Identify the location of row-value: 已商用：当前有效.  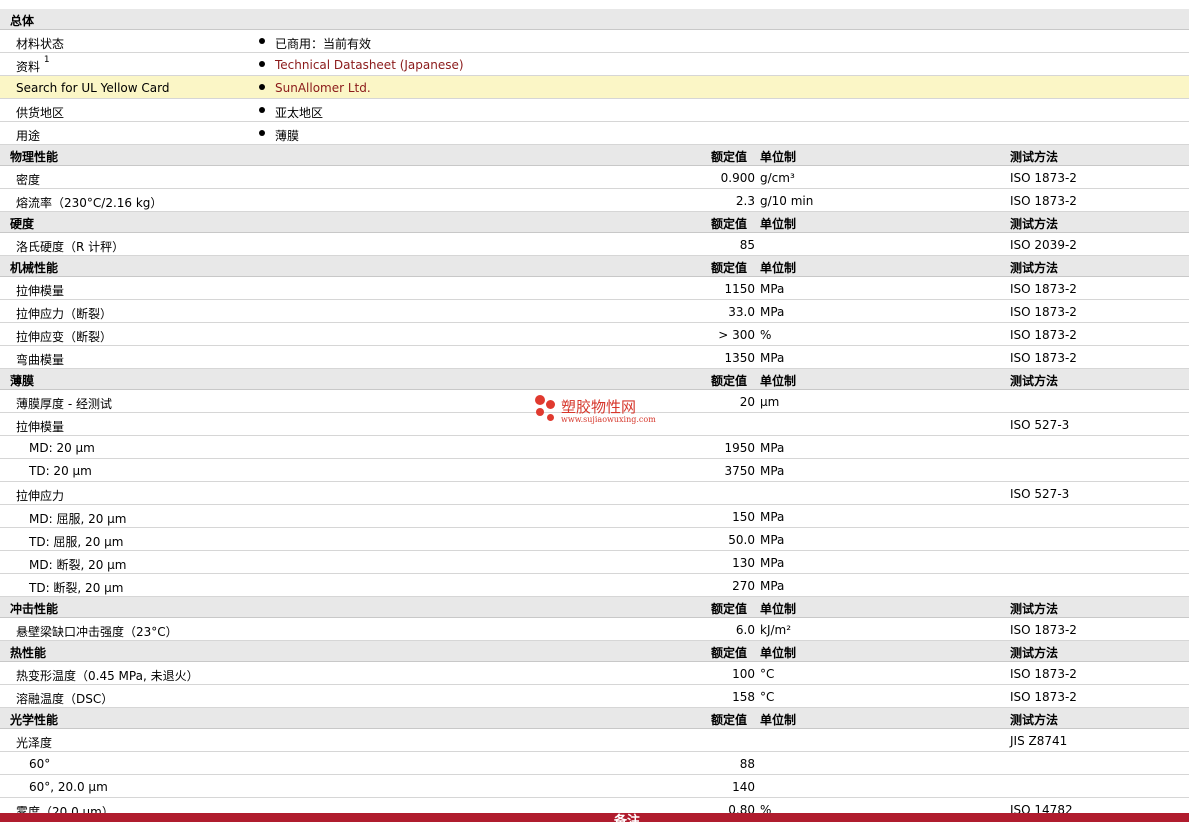
(323, 44).